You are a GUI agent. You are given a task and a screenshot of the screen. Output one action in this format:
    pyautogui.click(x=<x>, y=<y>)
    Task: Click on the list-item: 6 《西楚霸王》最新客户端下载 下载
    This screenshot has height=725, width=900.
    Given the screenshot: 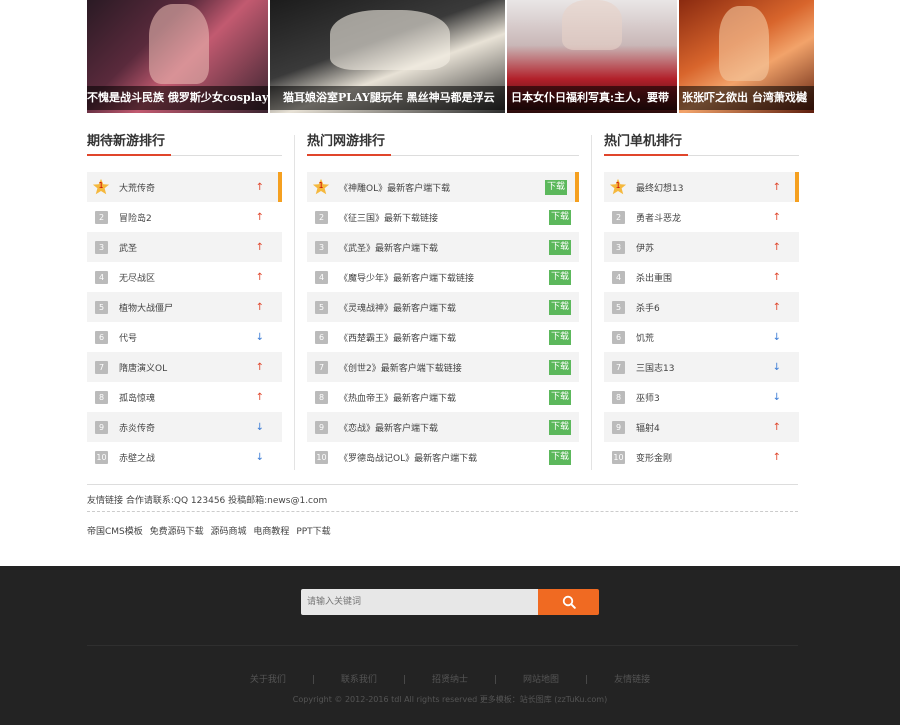 What is the action you would take?
    pyautogui.click(x=443, y=337)
    